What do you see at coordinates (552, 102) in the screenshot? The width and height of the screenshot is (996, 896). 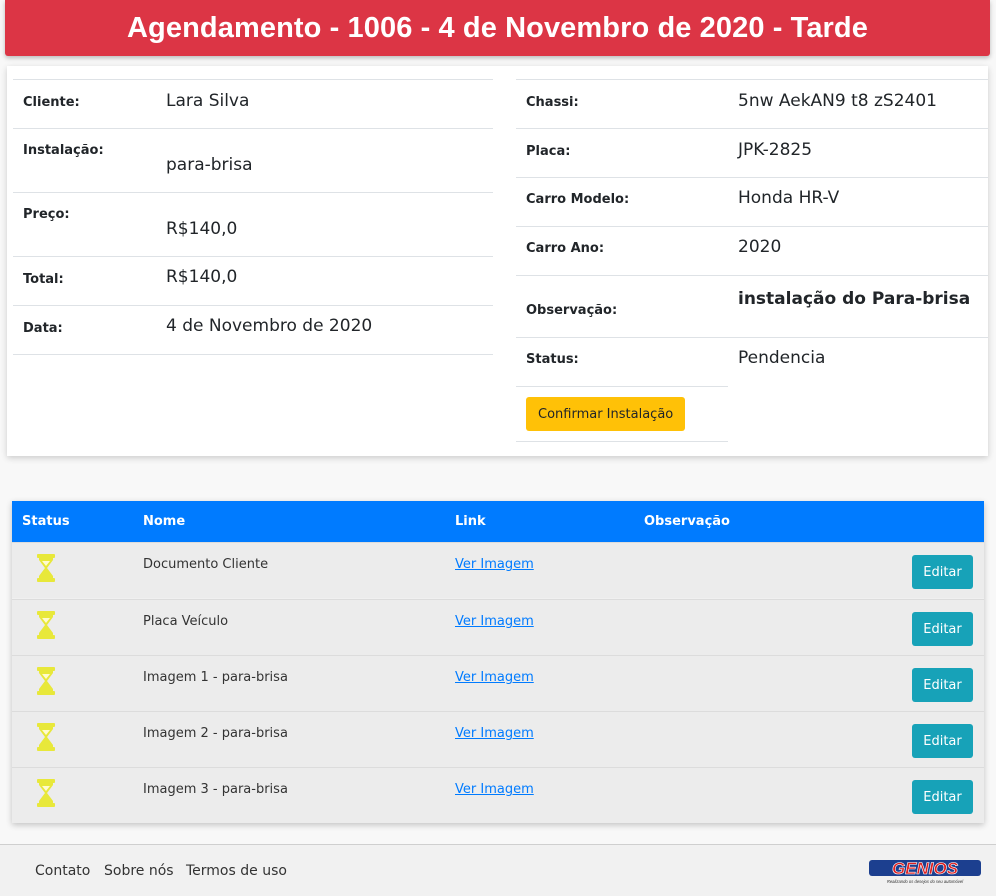 I see `detail-label: Chassi:` at bounding box center [552, 102].